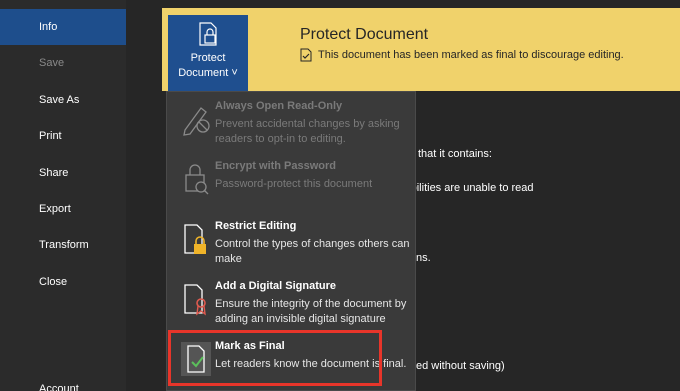 This screenshot has width=680, height=391. What do you see at coordinates (306, 55) in the screenshot?
I see `document-check-small-icon` at bounding box center [306, 55].